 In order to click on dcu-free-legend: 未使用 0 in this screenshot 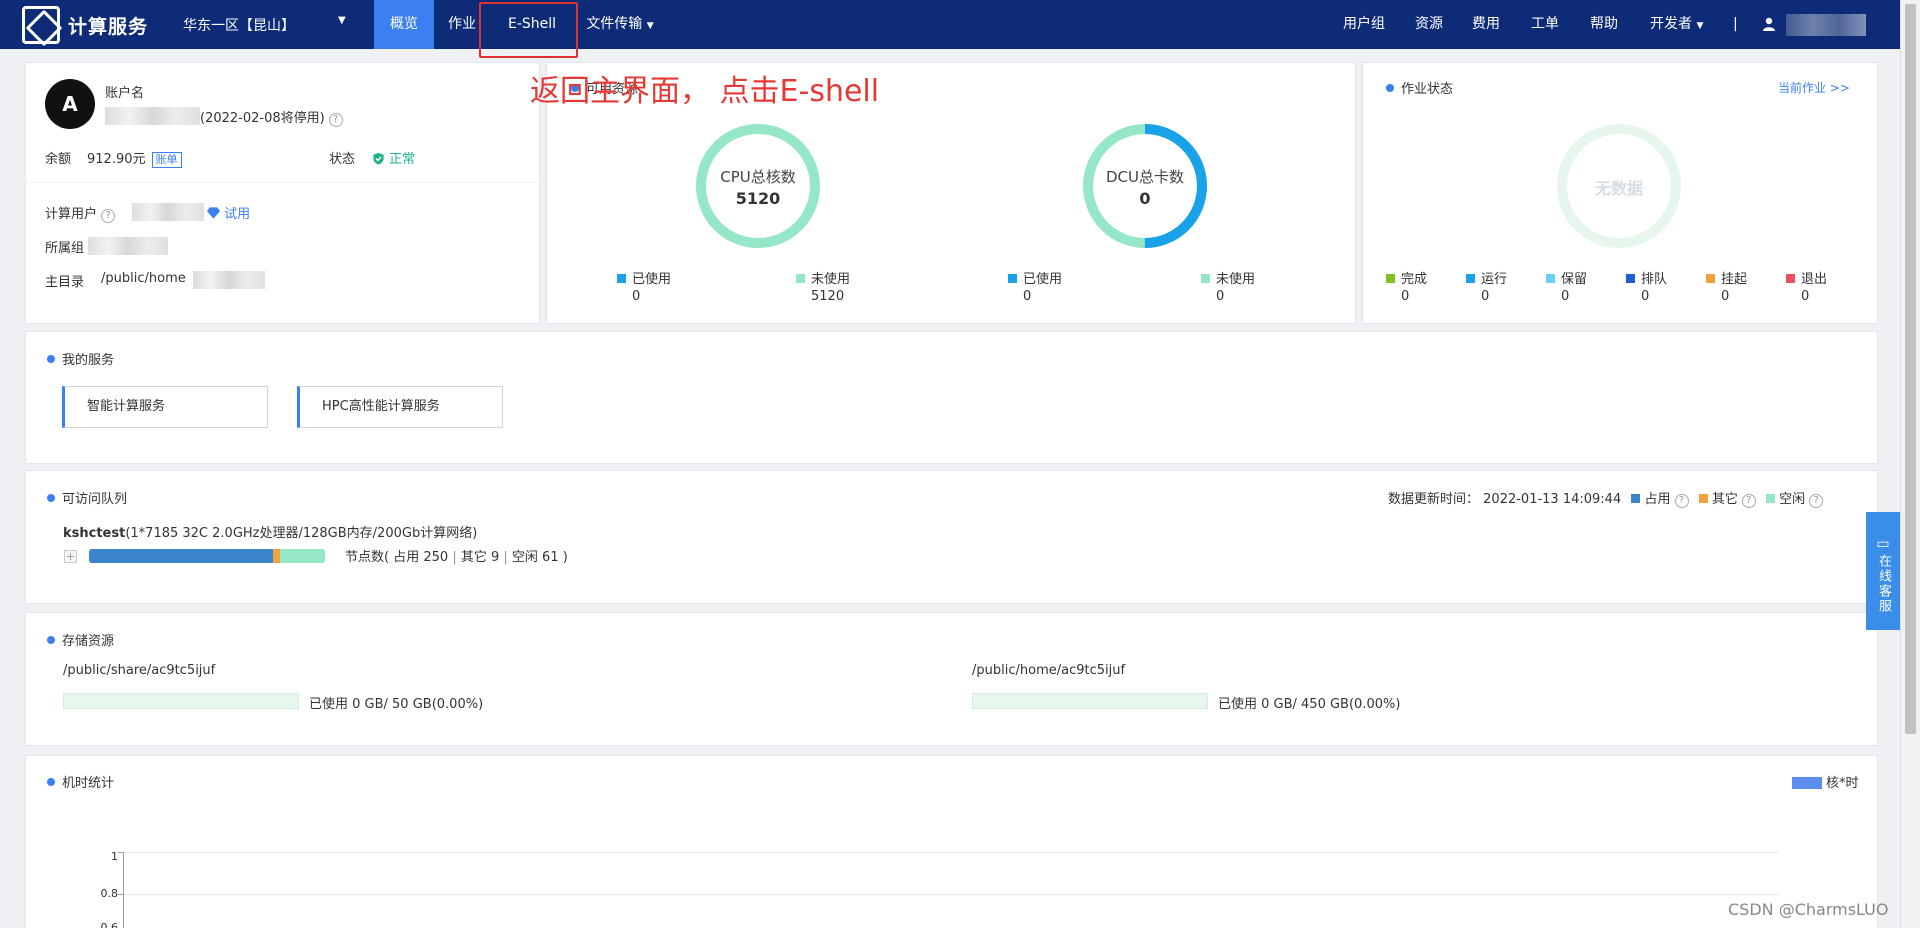, I will do `click(1228, 286)`.